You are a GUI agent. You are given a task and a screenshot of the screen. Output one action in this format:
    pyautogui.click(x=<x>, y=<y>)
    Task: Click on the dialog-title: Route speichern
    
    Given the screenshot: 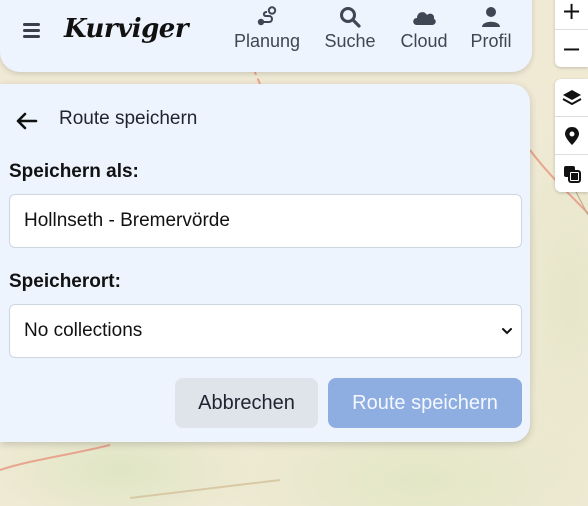 What is the action you would take?
    pyautogui.click(x=128, y=118)
    